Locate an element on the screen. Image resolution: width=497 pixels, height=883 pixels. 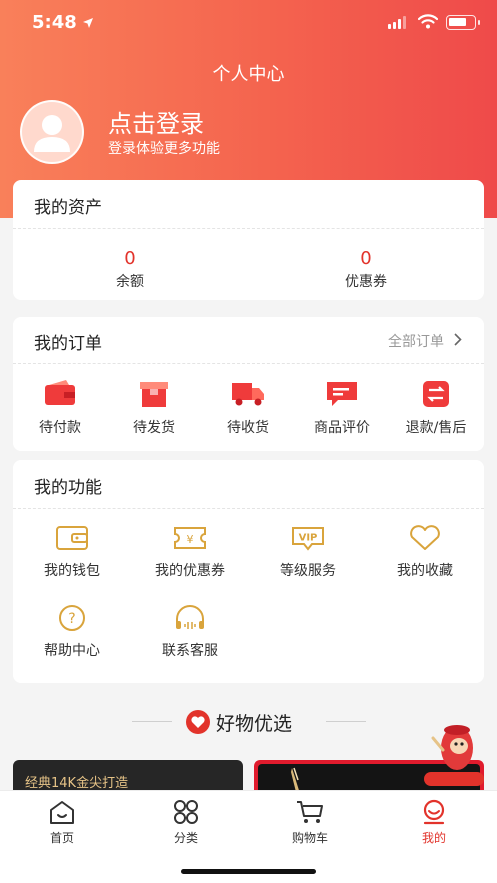
order-review: 商品评价 is located at coordinates (342, 408).